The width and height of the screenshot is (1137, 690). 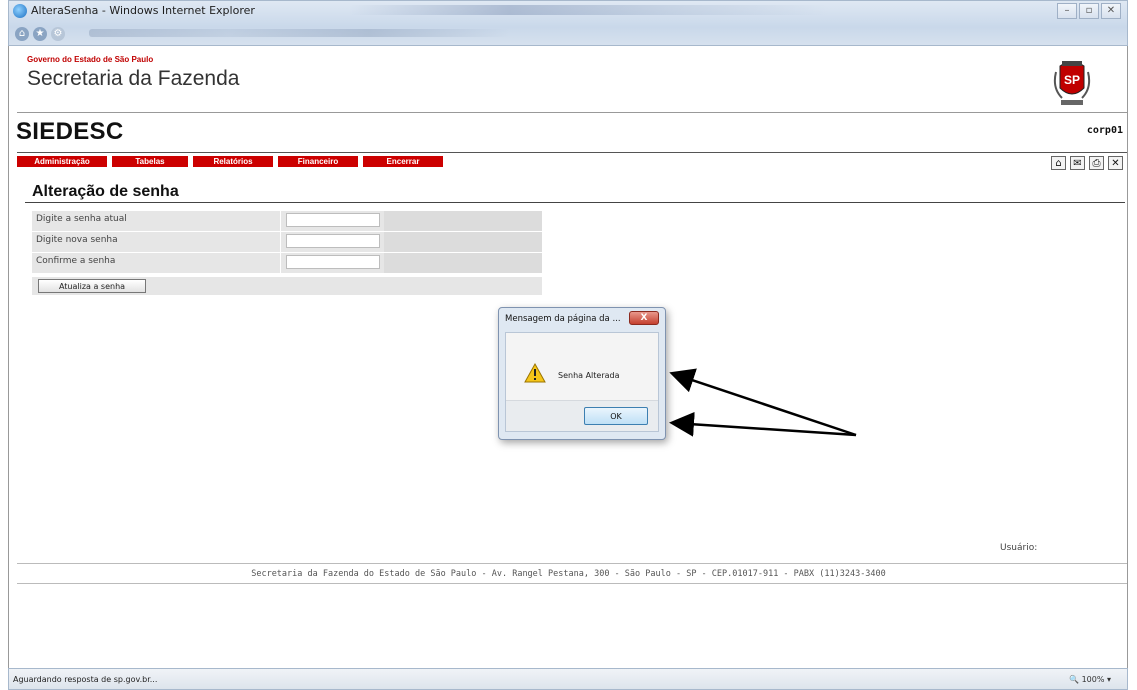 I want to click on title-divider, so click(x=575, y=202).